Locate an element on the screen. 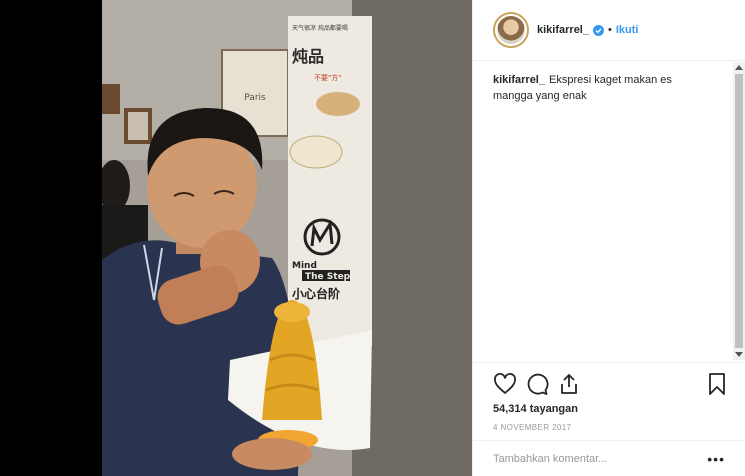 The image size is (745, 476). scroll-down-arrow-icon is located at coordinates (739, 354).